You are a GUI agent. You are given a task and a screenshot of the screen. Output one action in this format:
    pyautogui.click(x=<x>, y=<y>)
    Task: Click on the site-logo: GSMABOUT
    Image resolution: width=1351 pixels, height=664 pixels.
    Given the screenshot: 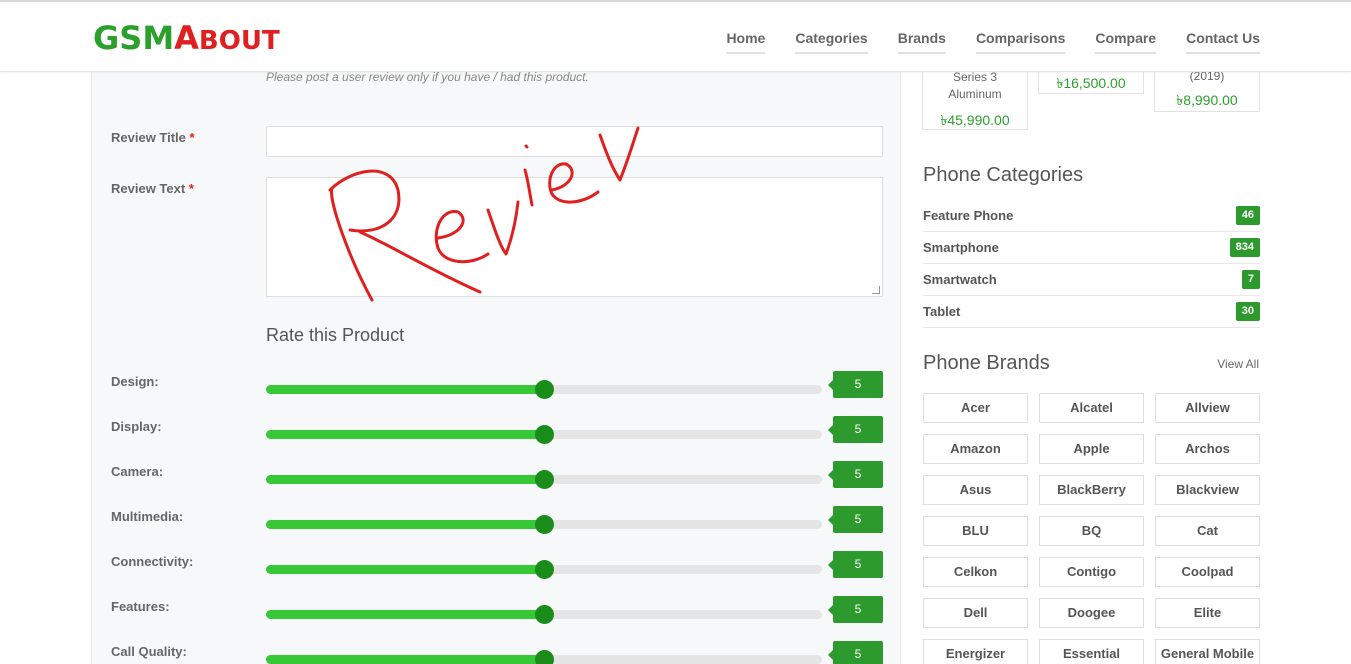 What is the action you would take?
    pyautogui.click(x=186, y=39)
    